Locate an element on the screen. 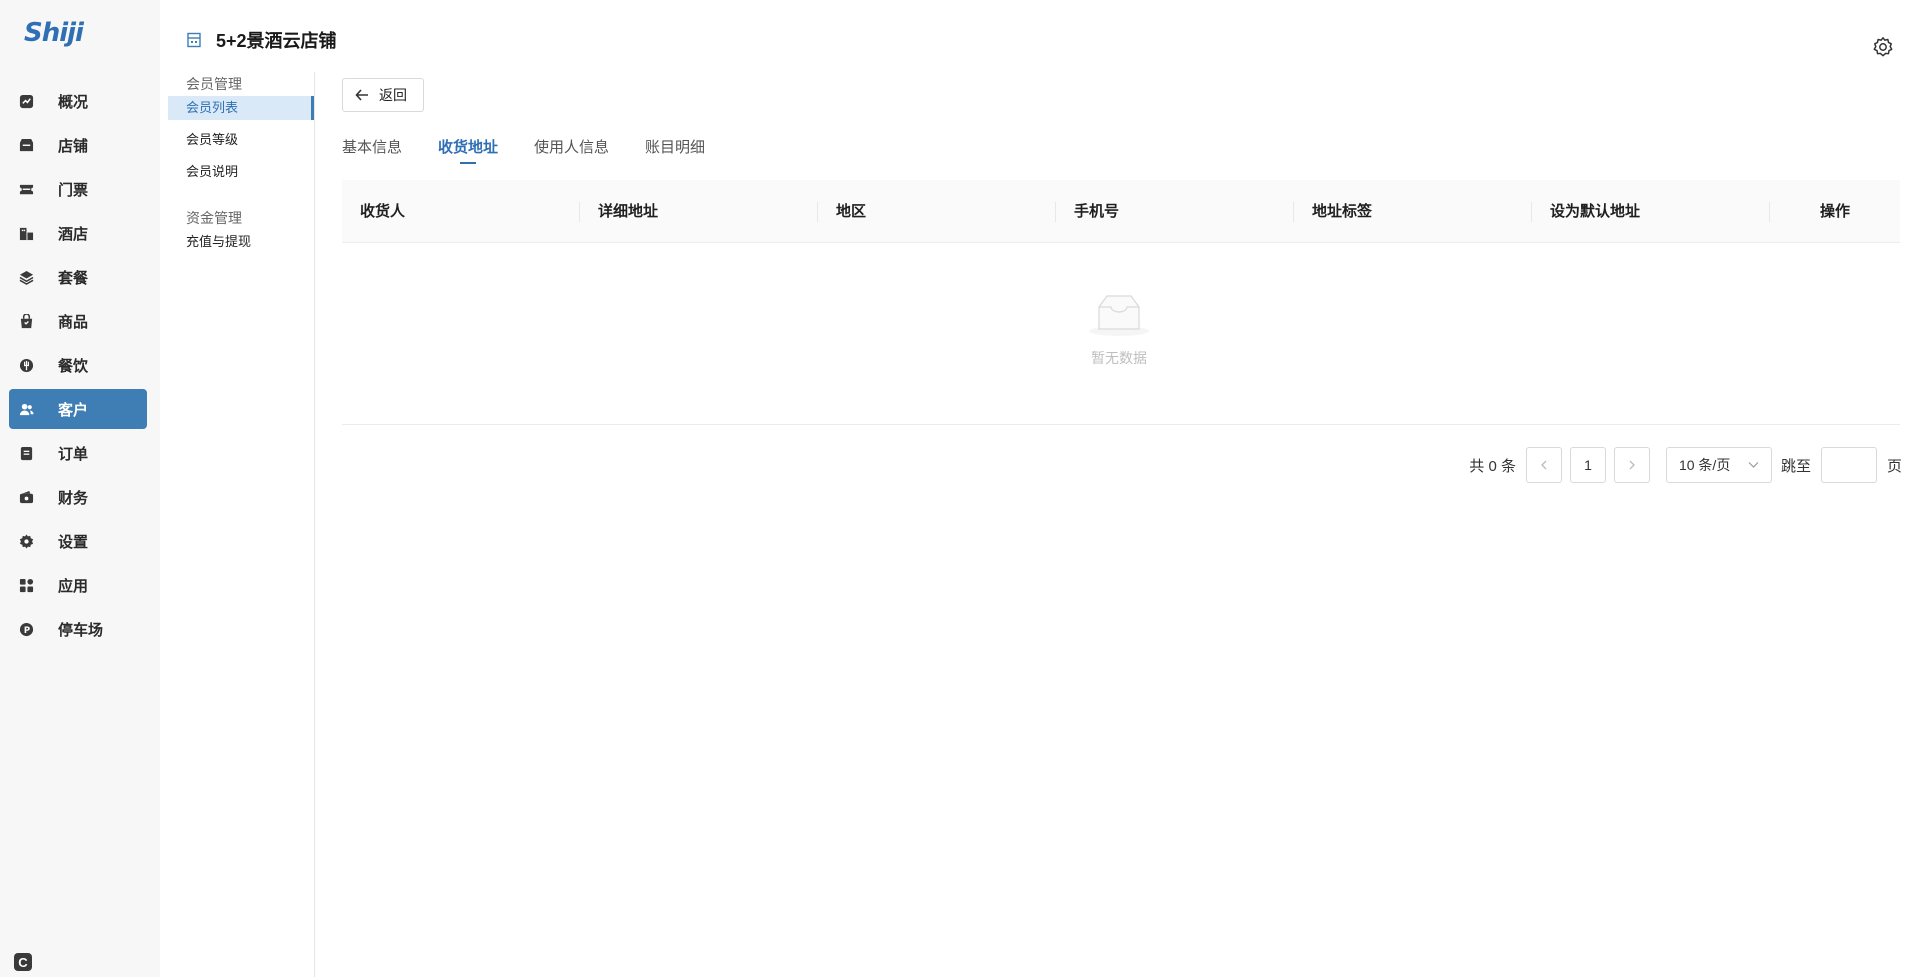 This screenshot has width=1920, height=977. tab-account-details: 账目明细 is located at coordinates (675, 151).